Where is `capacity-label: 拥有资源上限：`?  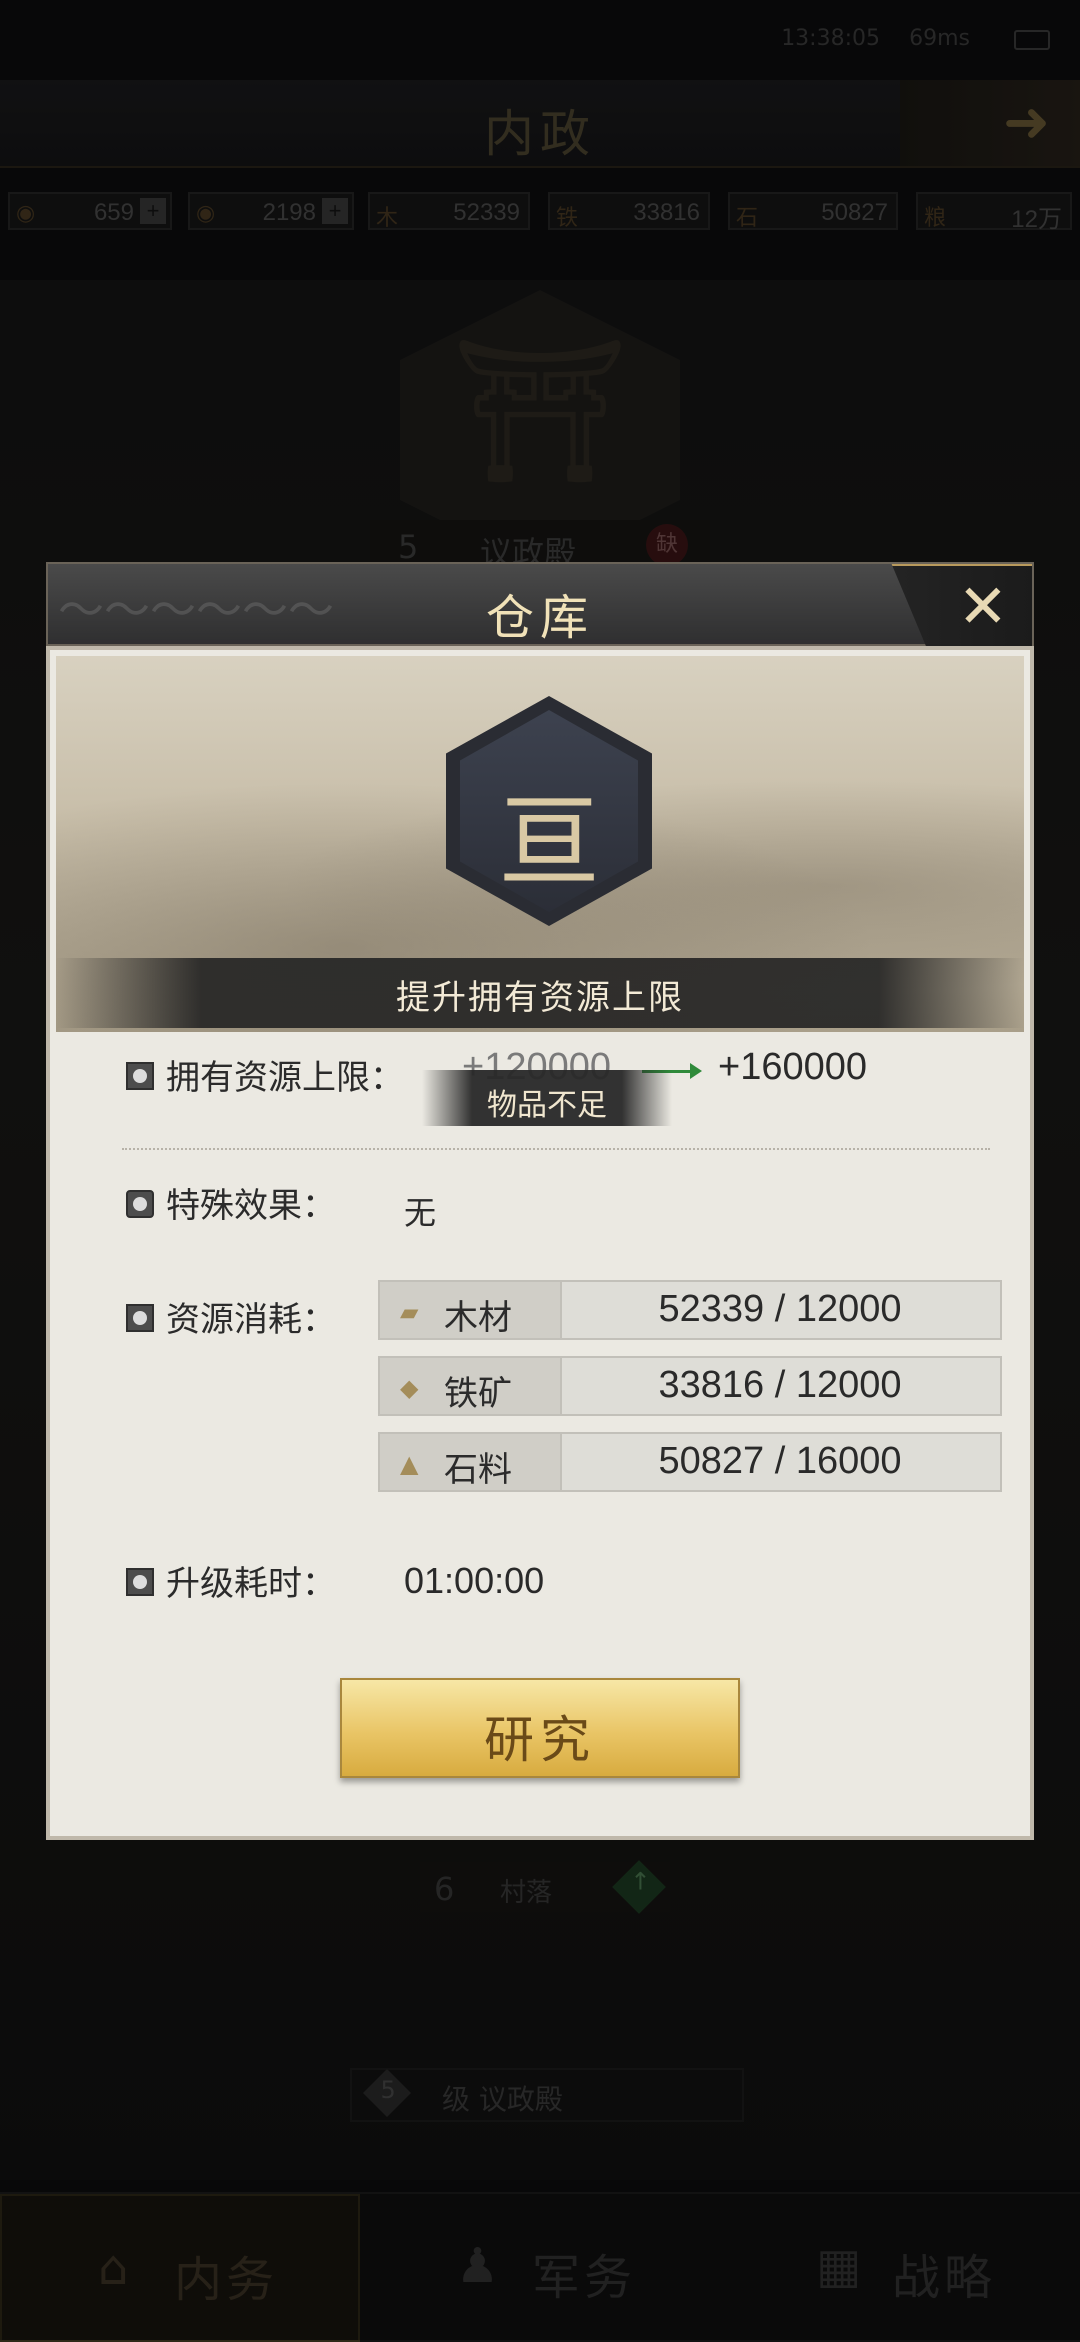
capacity-label: 拥有资源上限： is located at coordinates (285, 1078).